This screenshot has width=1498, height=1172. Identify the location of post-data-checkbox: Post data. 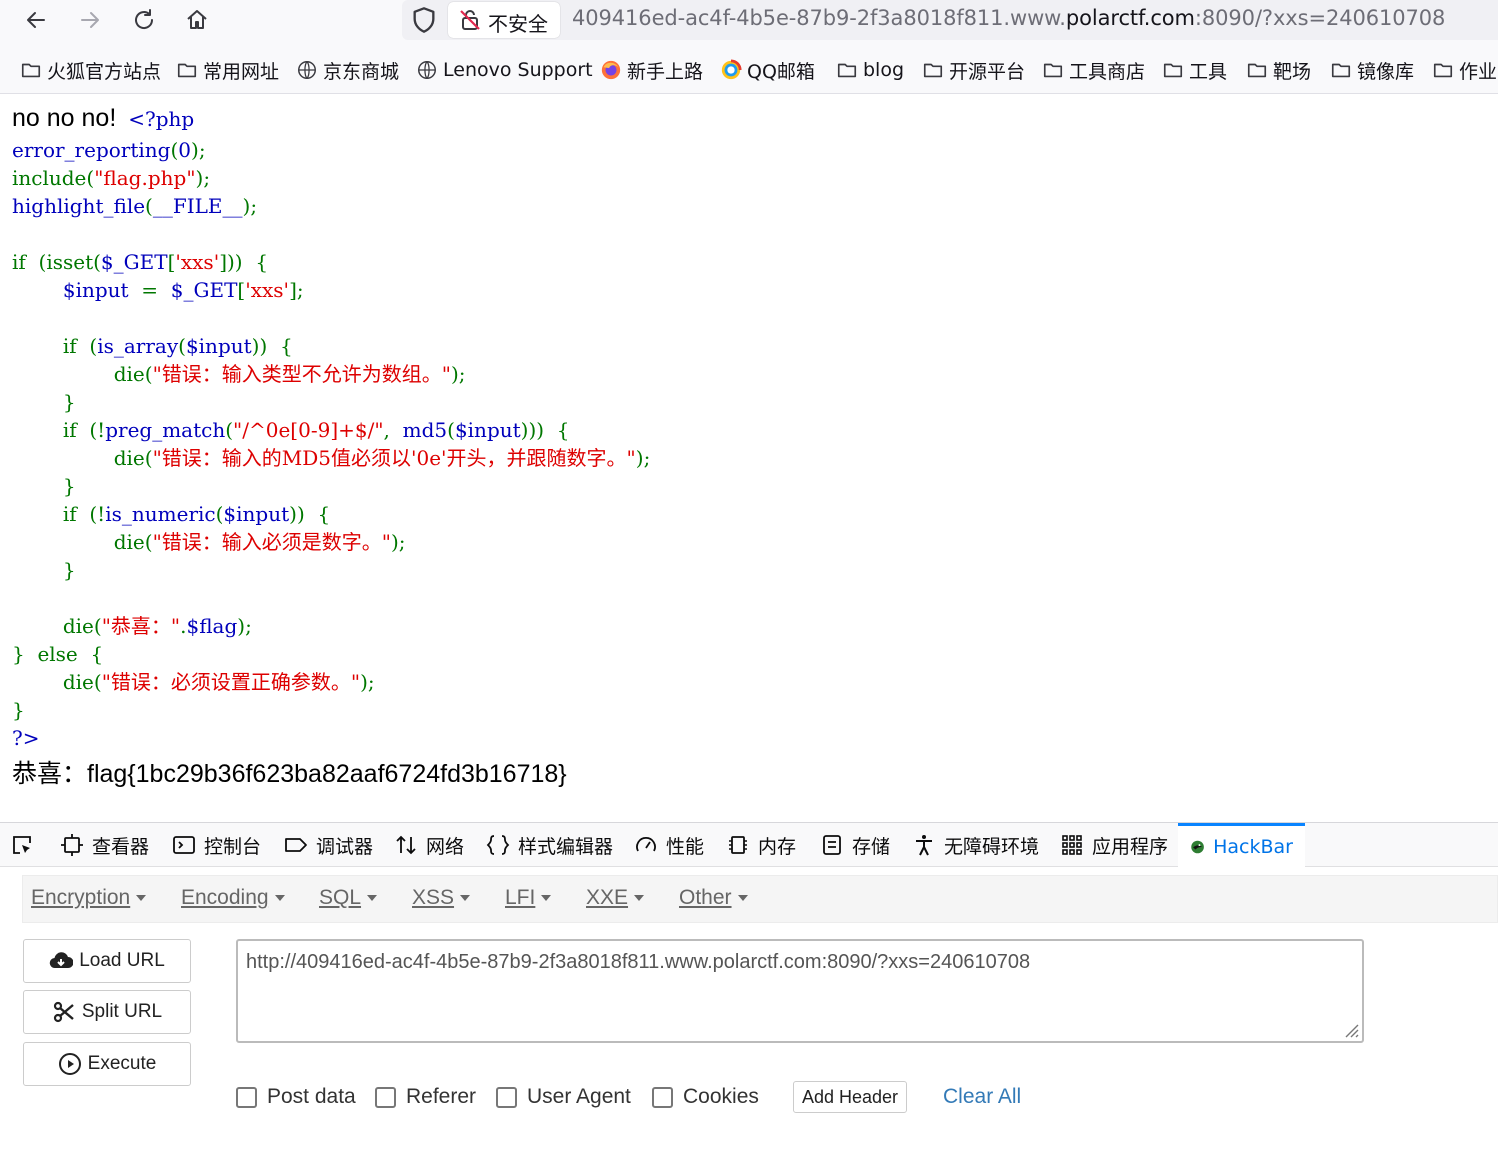
(296, 1097).